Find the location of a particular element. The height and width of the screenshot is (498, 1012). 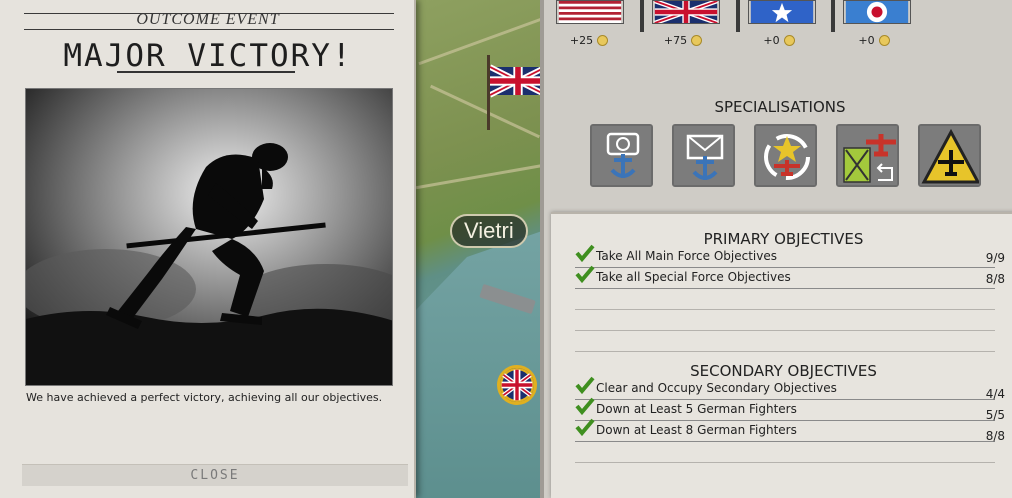

nation-france: +0 is located at coordinates (779, 27).